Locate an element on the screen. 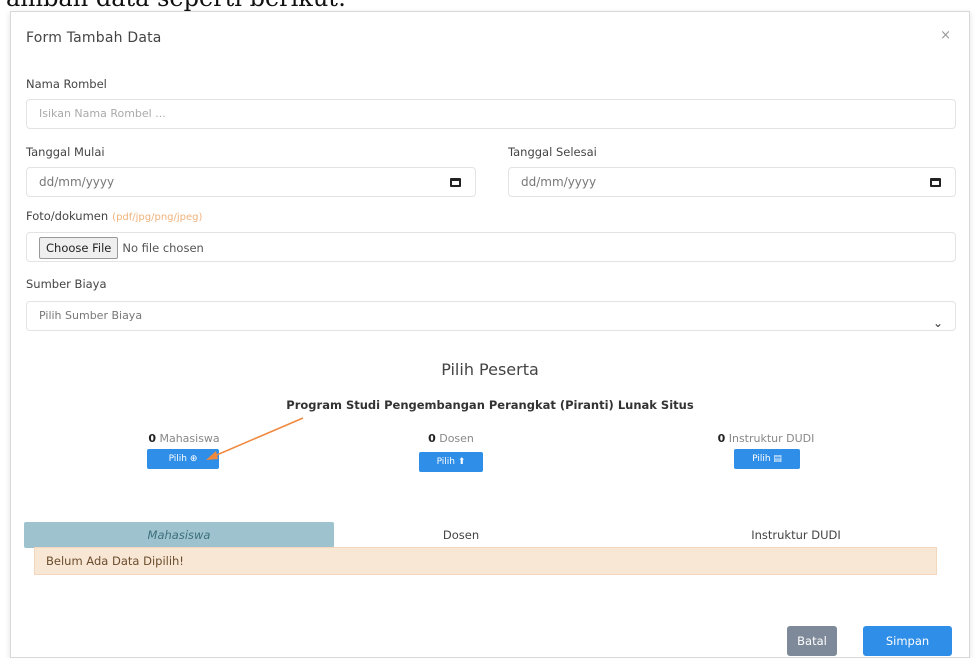 This screenshot has width=975, height=658. chevron-down-icon: ⌄ is located at coordinates (937, 323).